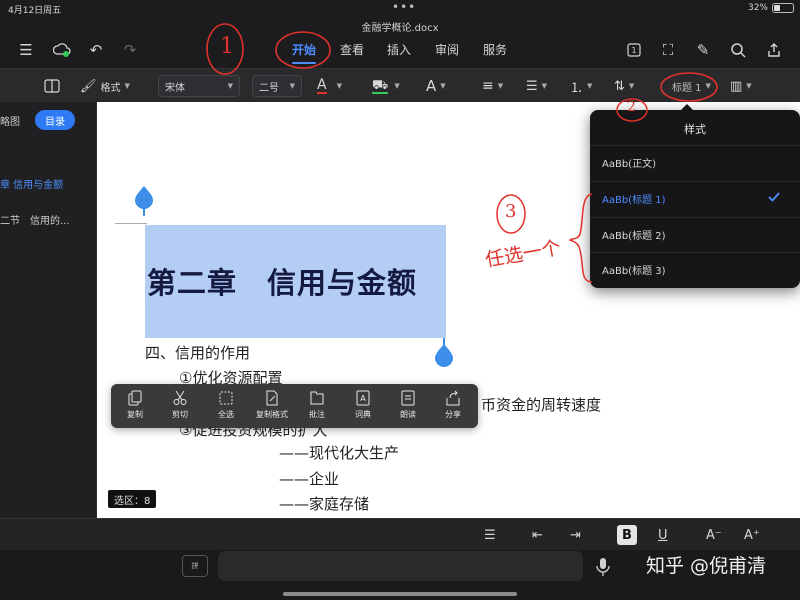 The width and height of the screenshot is (800, 600). Describe the element at coordinates (490, 535) in the screenshot. I see `list-icon: ☰` at that location.